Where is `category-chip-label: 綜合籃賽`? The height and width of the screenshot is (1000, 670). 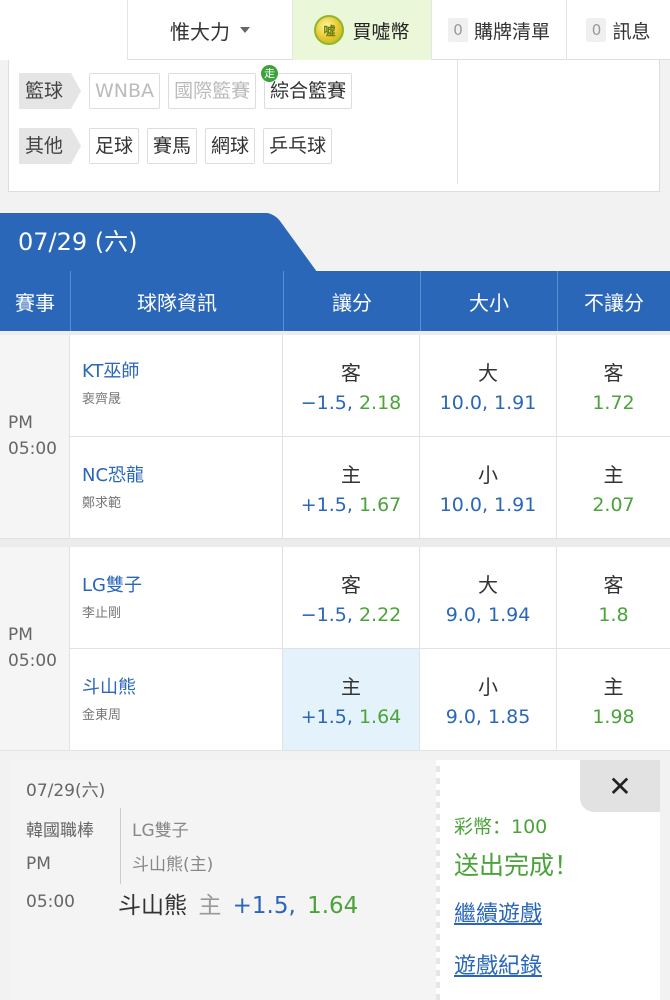
category-chip-label: 綜合籃賽 is located at coordinates (308, 91).